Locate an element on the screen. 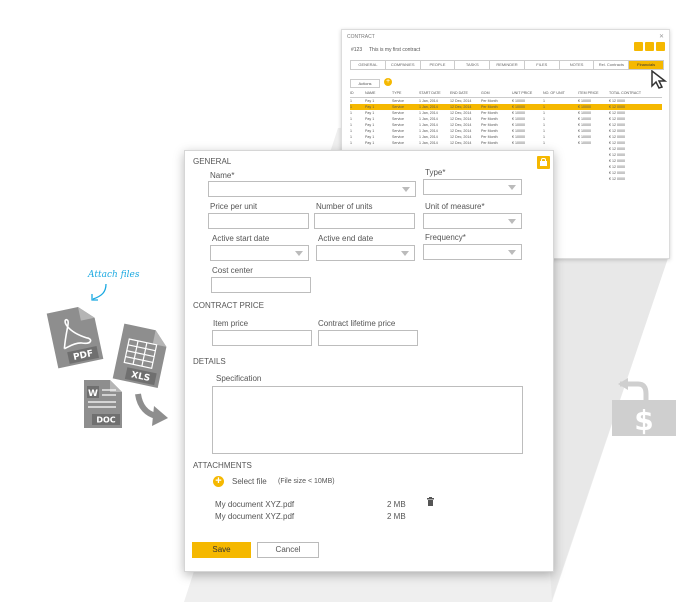  dollar-sign: $ is located at coordinates (643, 420).